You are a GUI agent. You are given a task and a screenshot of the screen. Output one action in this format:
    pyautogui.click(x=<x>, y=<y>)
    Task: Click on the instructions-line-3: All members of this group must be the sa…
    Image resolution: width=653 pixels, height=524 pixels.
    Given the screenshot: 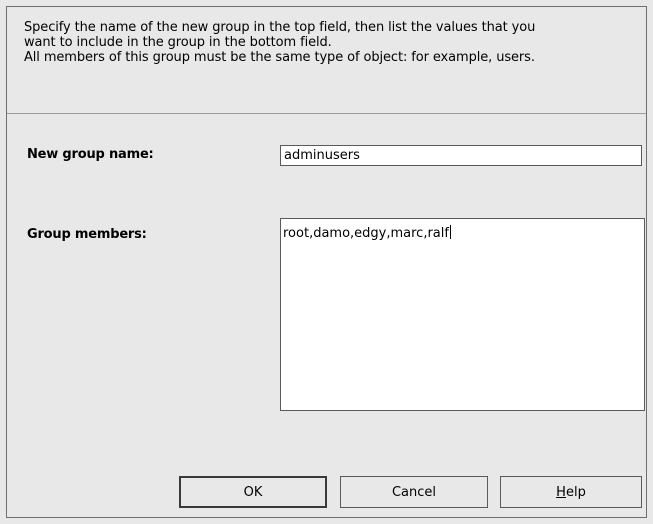 What is the action you would take?
    pyautogui.click(x=279, y=57)
    